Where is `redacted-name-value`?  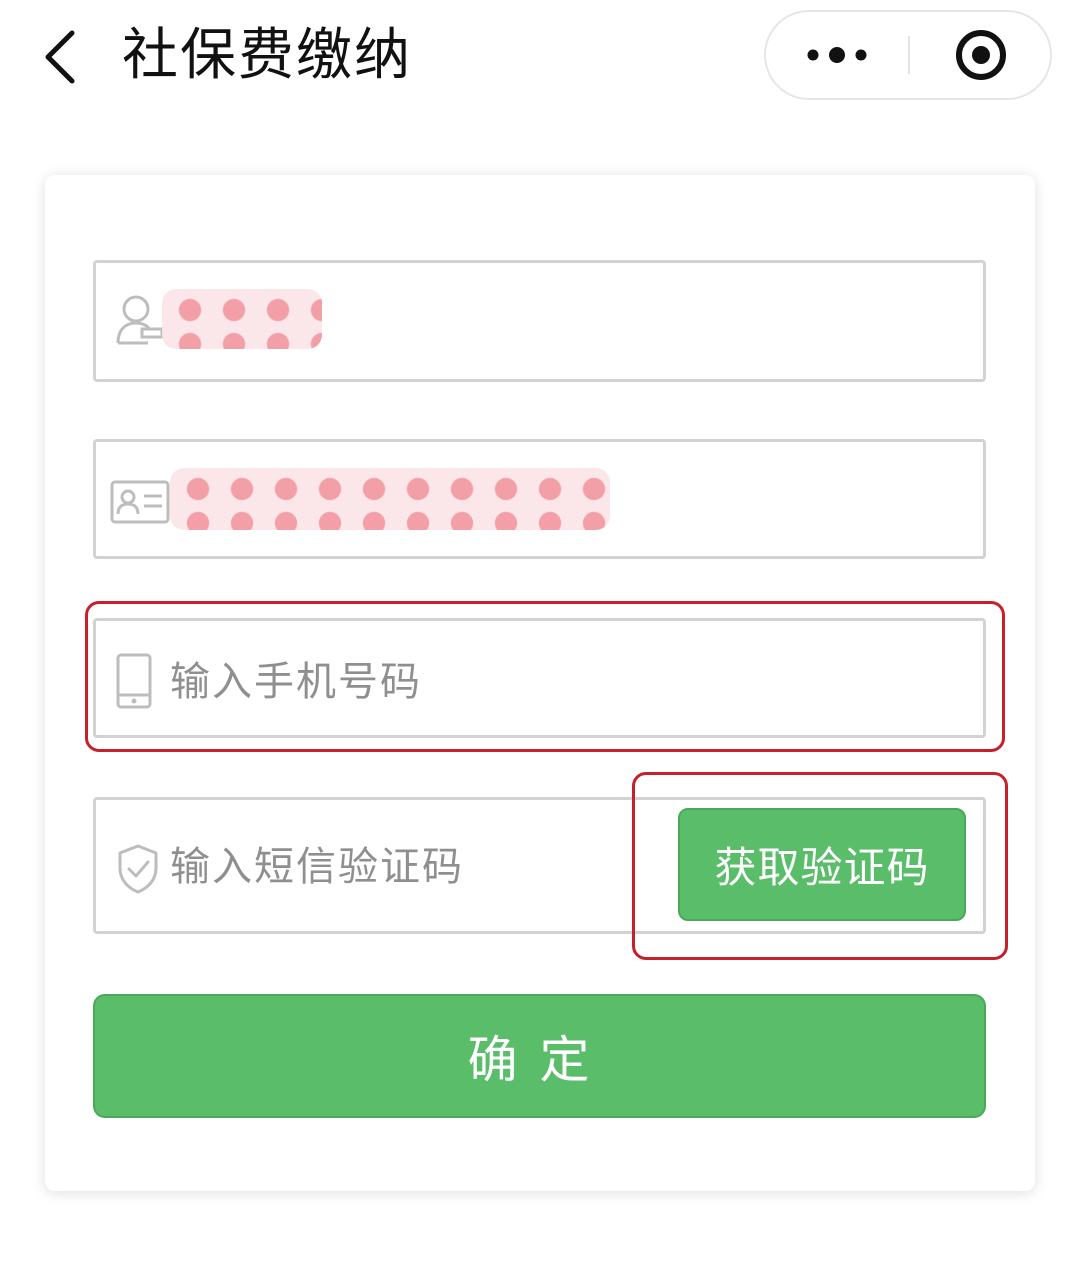
redacted-name-value is located at coordinates (242, 319).